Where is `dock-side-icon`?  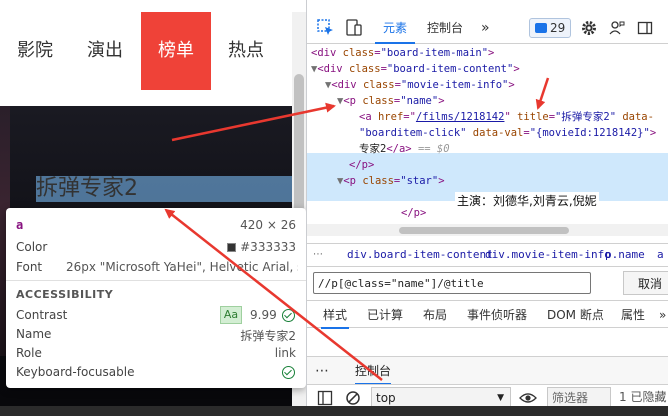 dock-side-icon is located at coordinates (645, 28).